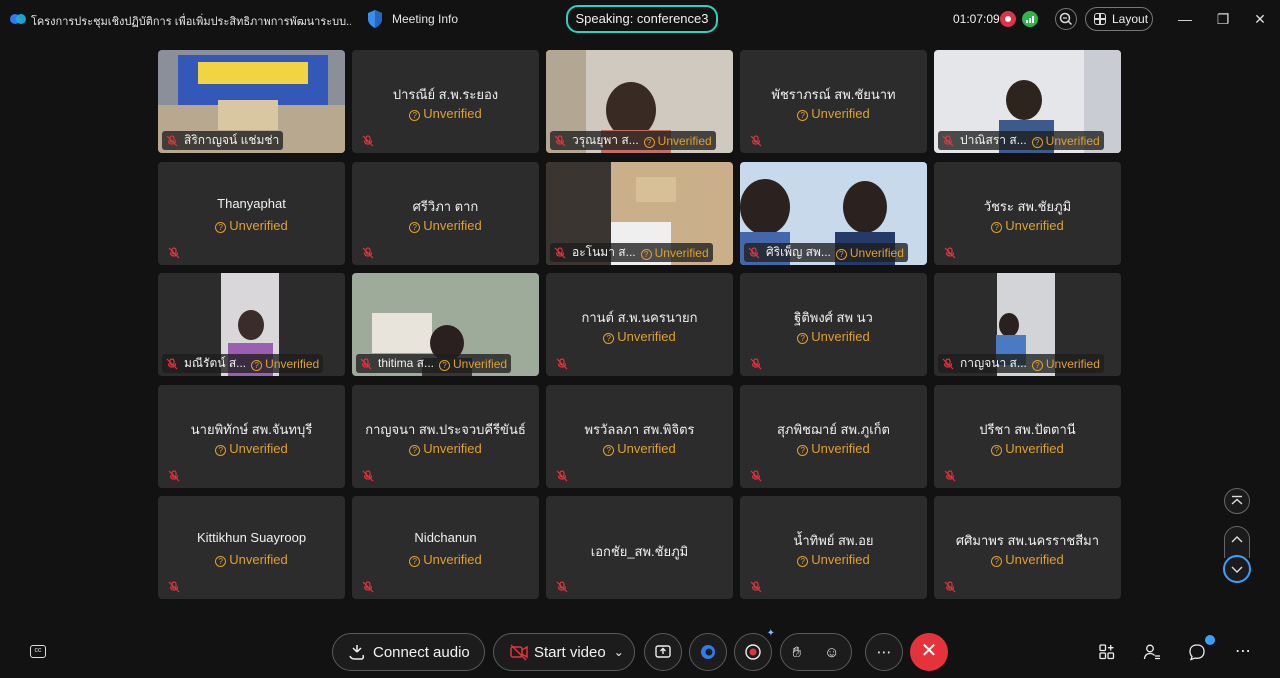 Image resolution: width=1280 pixels, height=678 pixels. What do you see at coordinates (251, 140) in the screenshot?
I see `participant-label: สิริกาญจน์ แช่มช่า` at bounding box center [251, 140].